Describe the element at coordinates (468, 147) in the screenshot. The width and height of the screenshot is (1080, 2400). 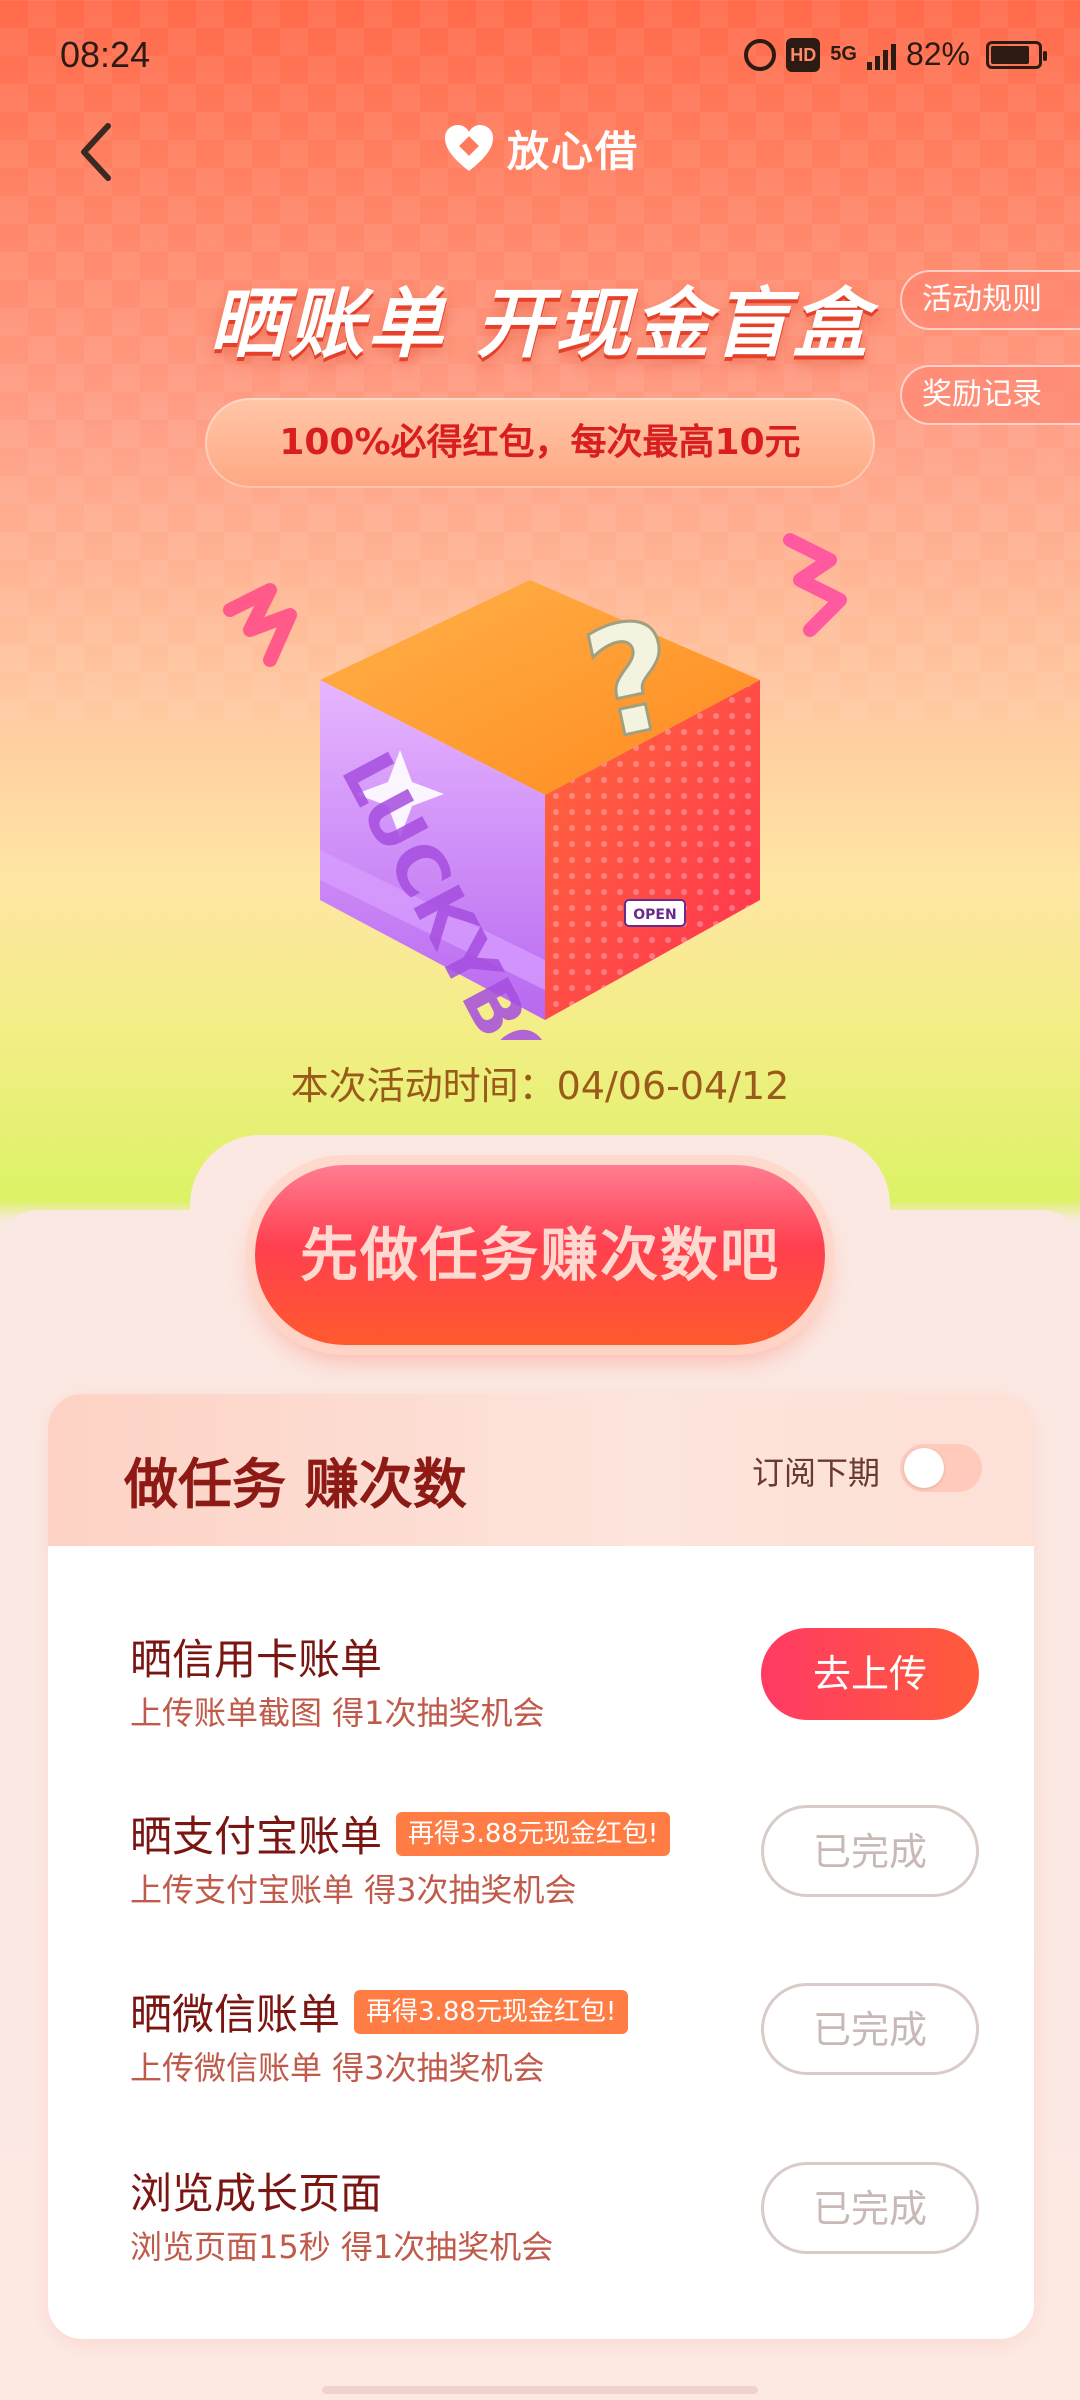
I see `brand-logo-icon` at that location.